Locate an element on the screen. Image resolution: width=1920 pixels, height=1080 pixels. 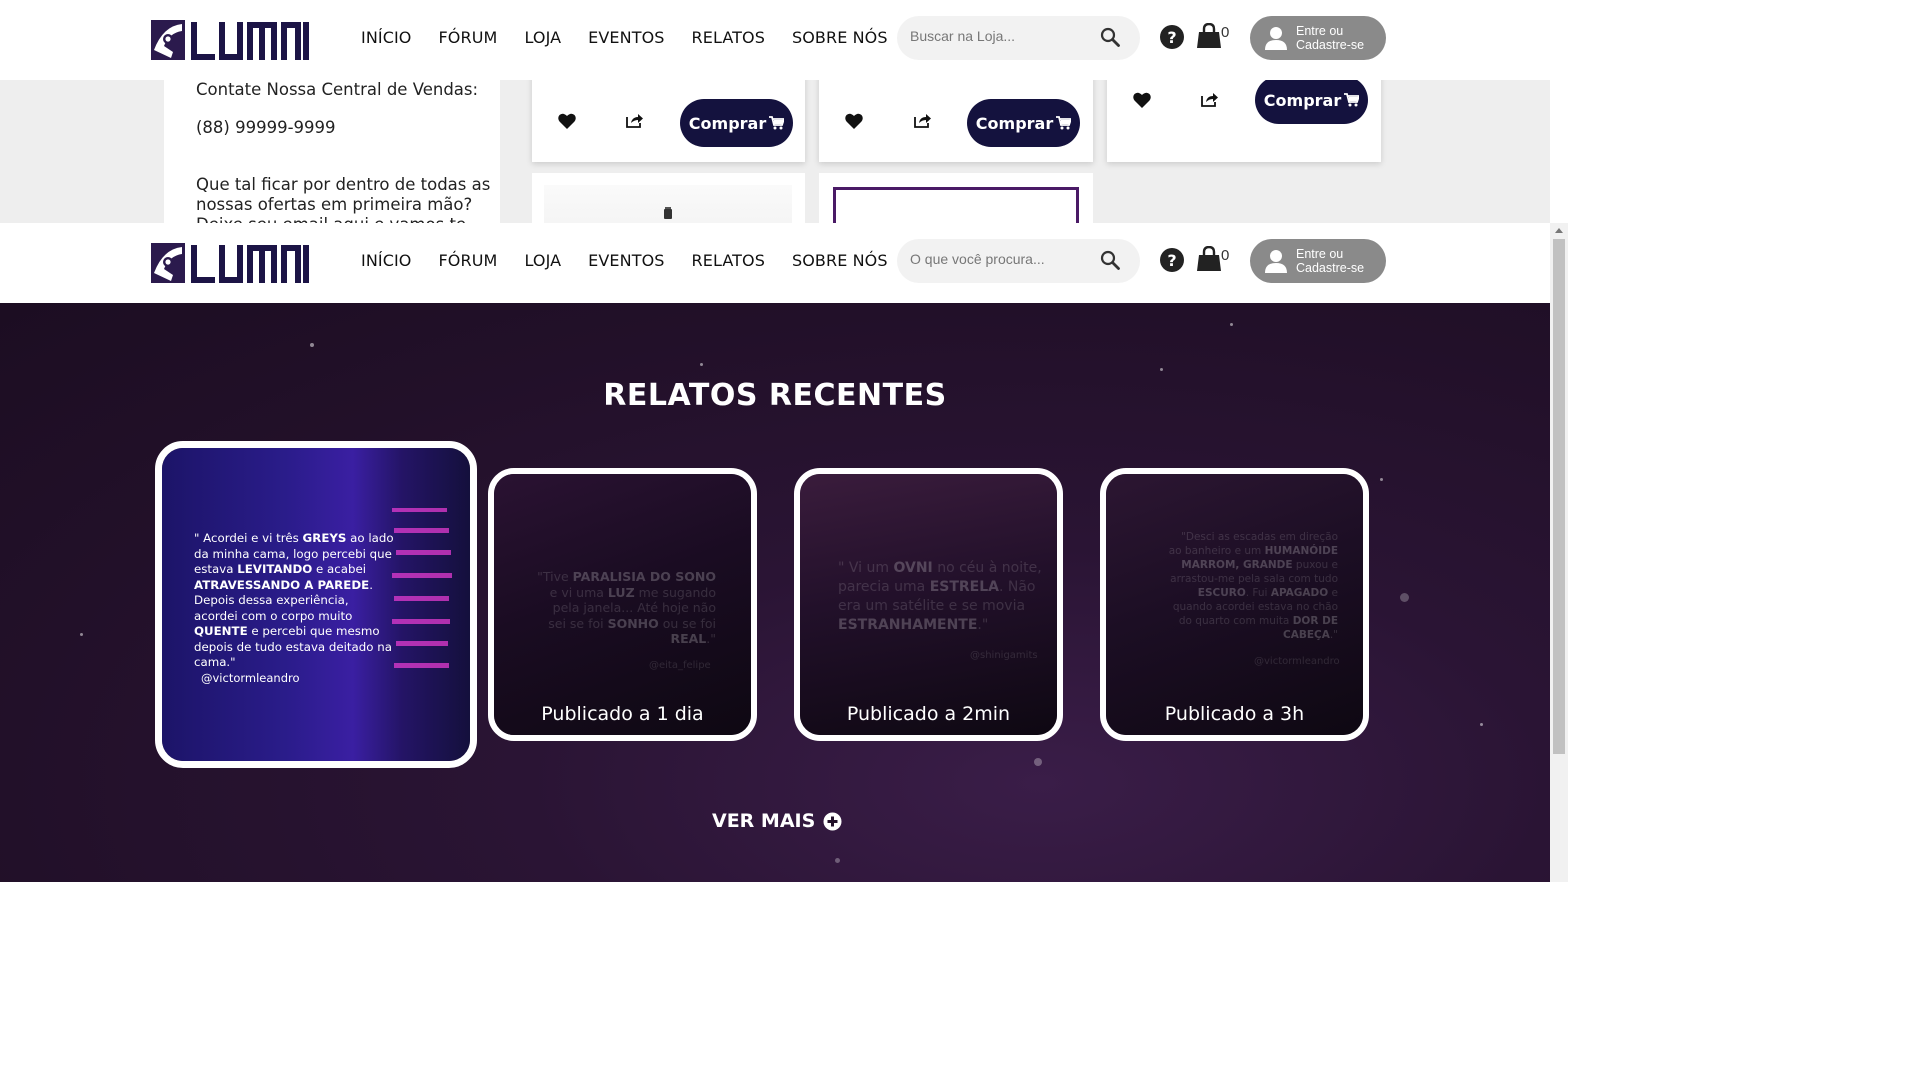
site-search-input is located at coordinates (1002, 259).